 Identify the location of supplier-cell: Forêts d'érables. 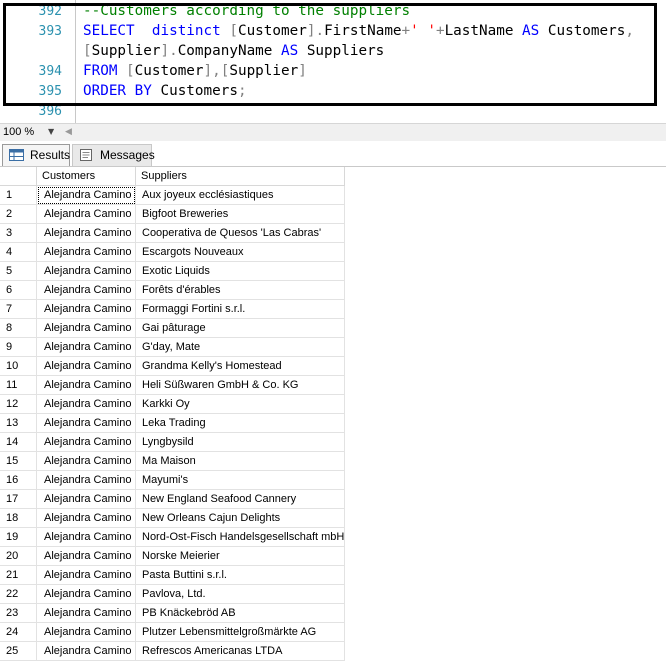
(240, 290).